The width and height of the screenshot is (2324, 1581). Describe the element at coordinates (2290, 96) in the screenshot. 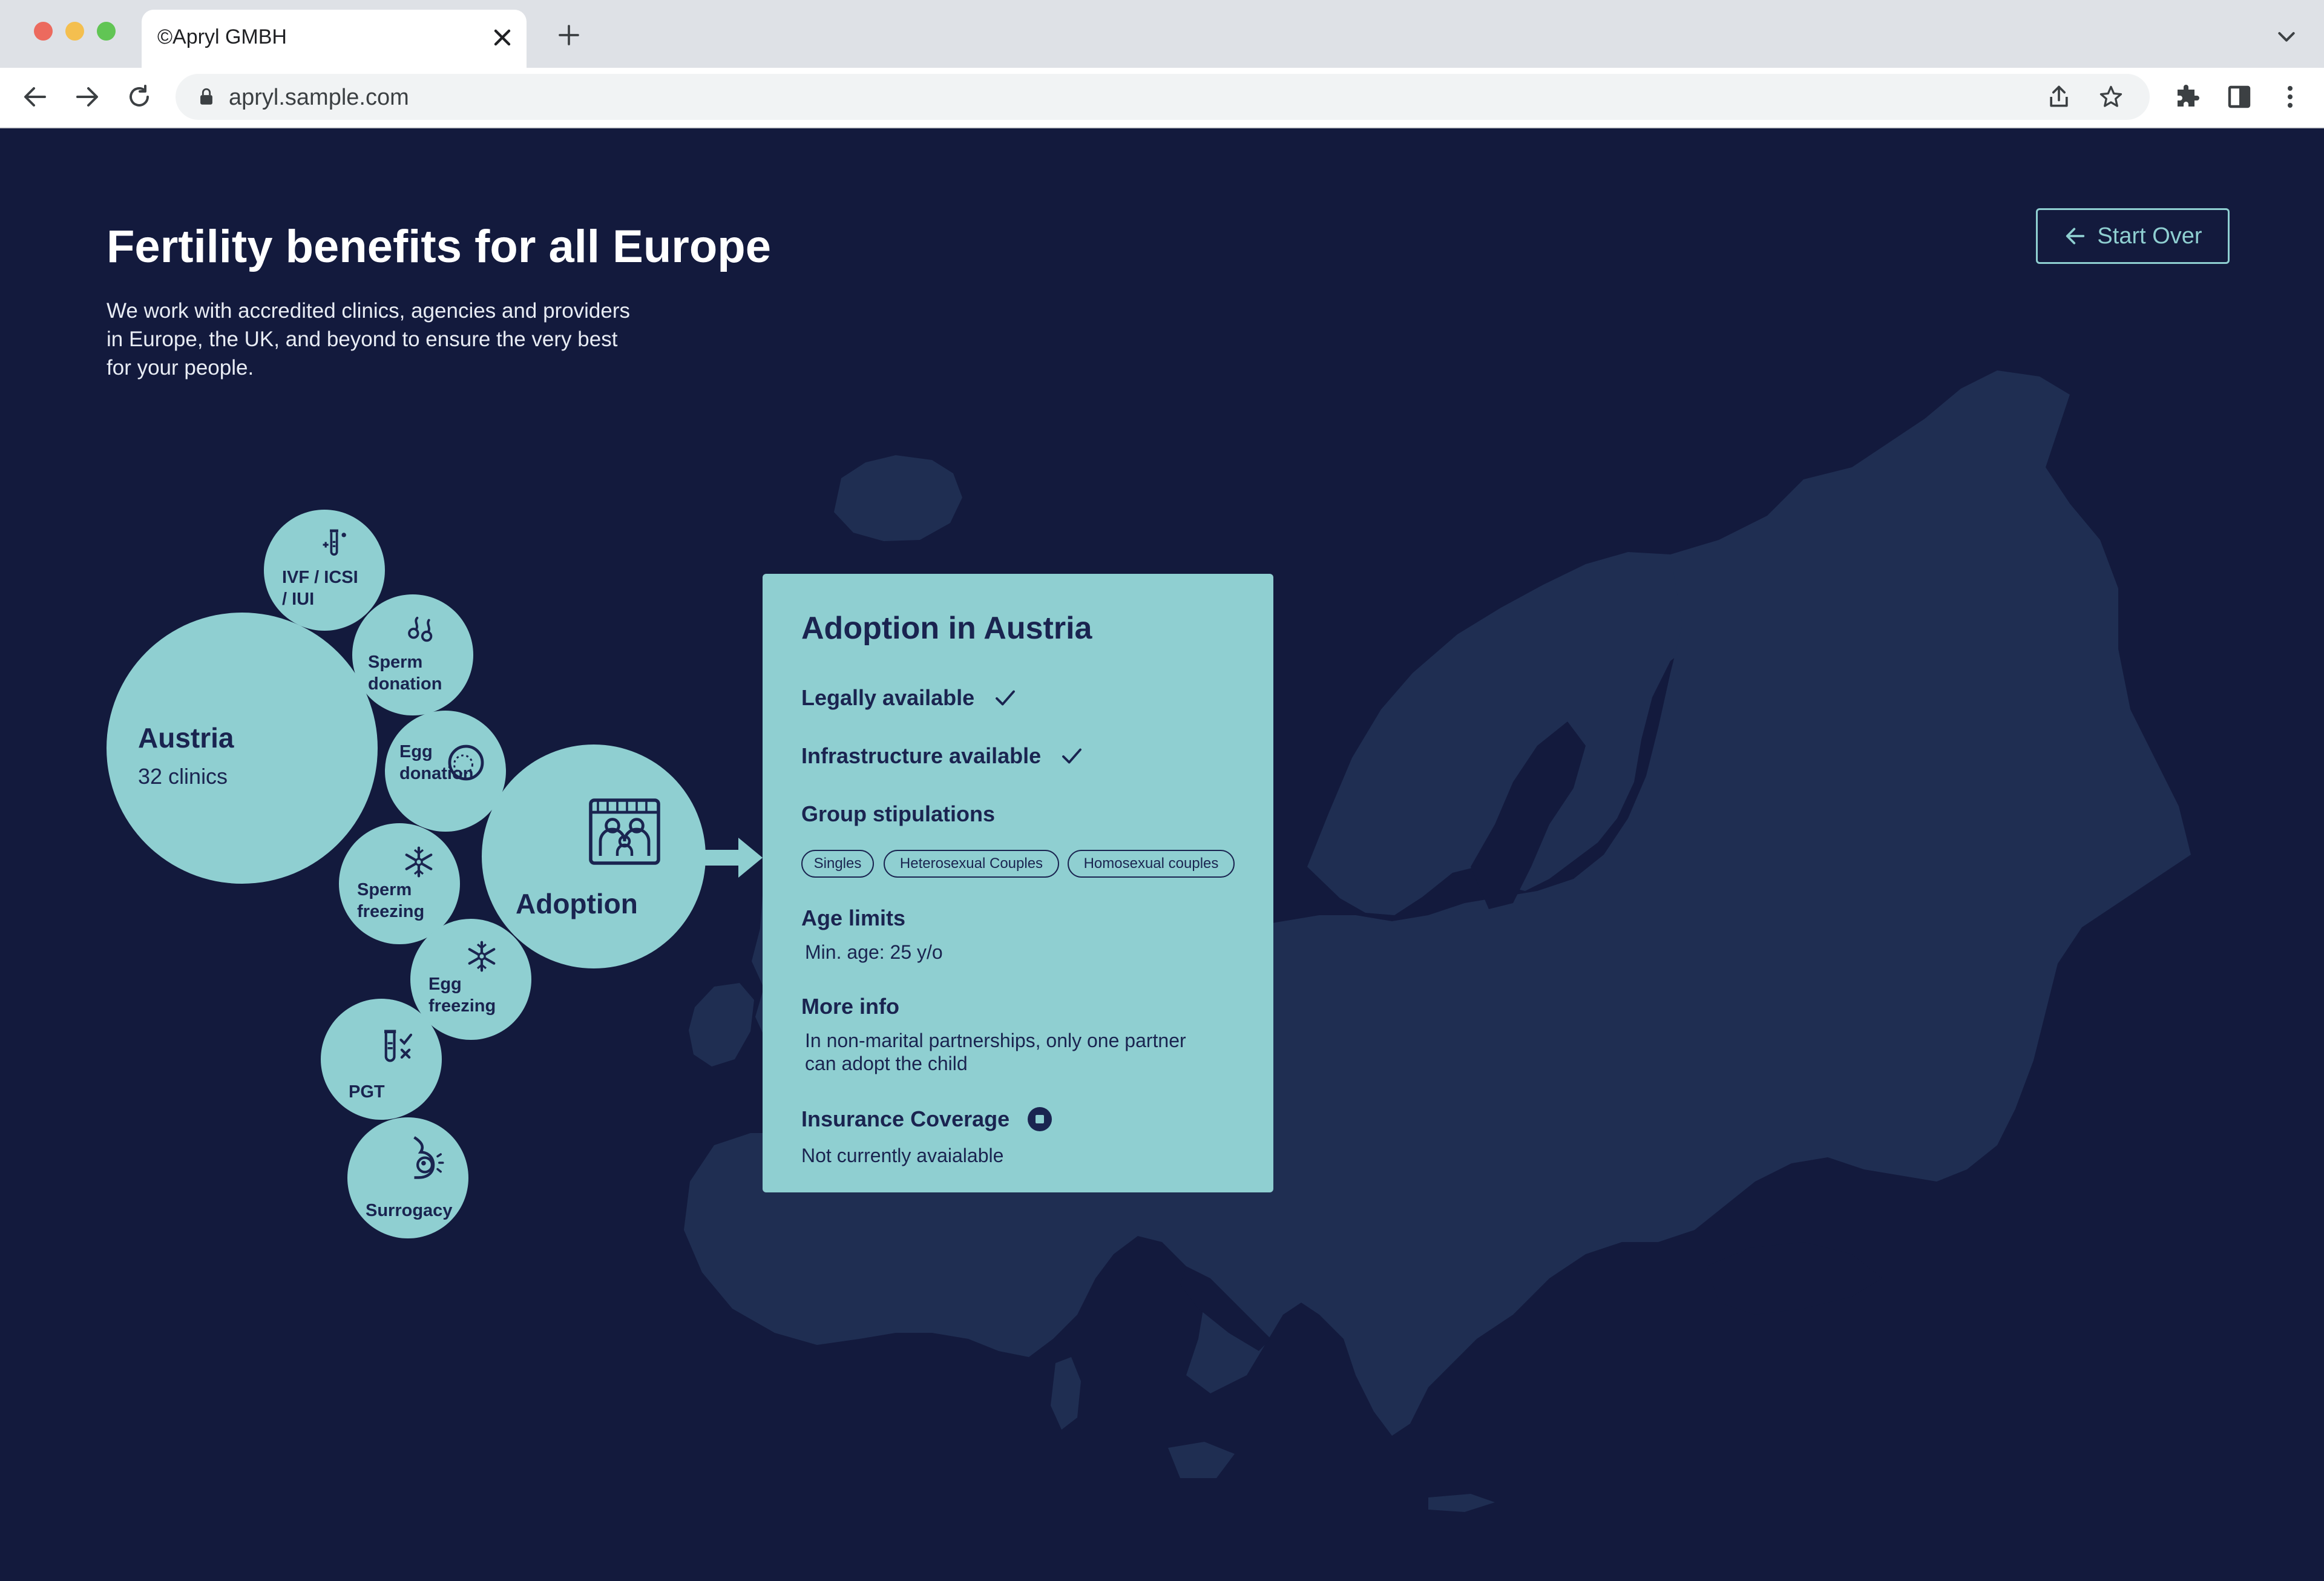

I see `more-menu-icon` at that location.